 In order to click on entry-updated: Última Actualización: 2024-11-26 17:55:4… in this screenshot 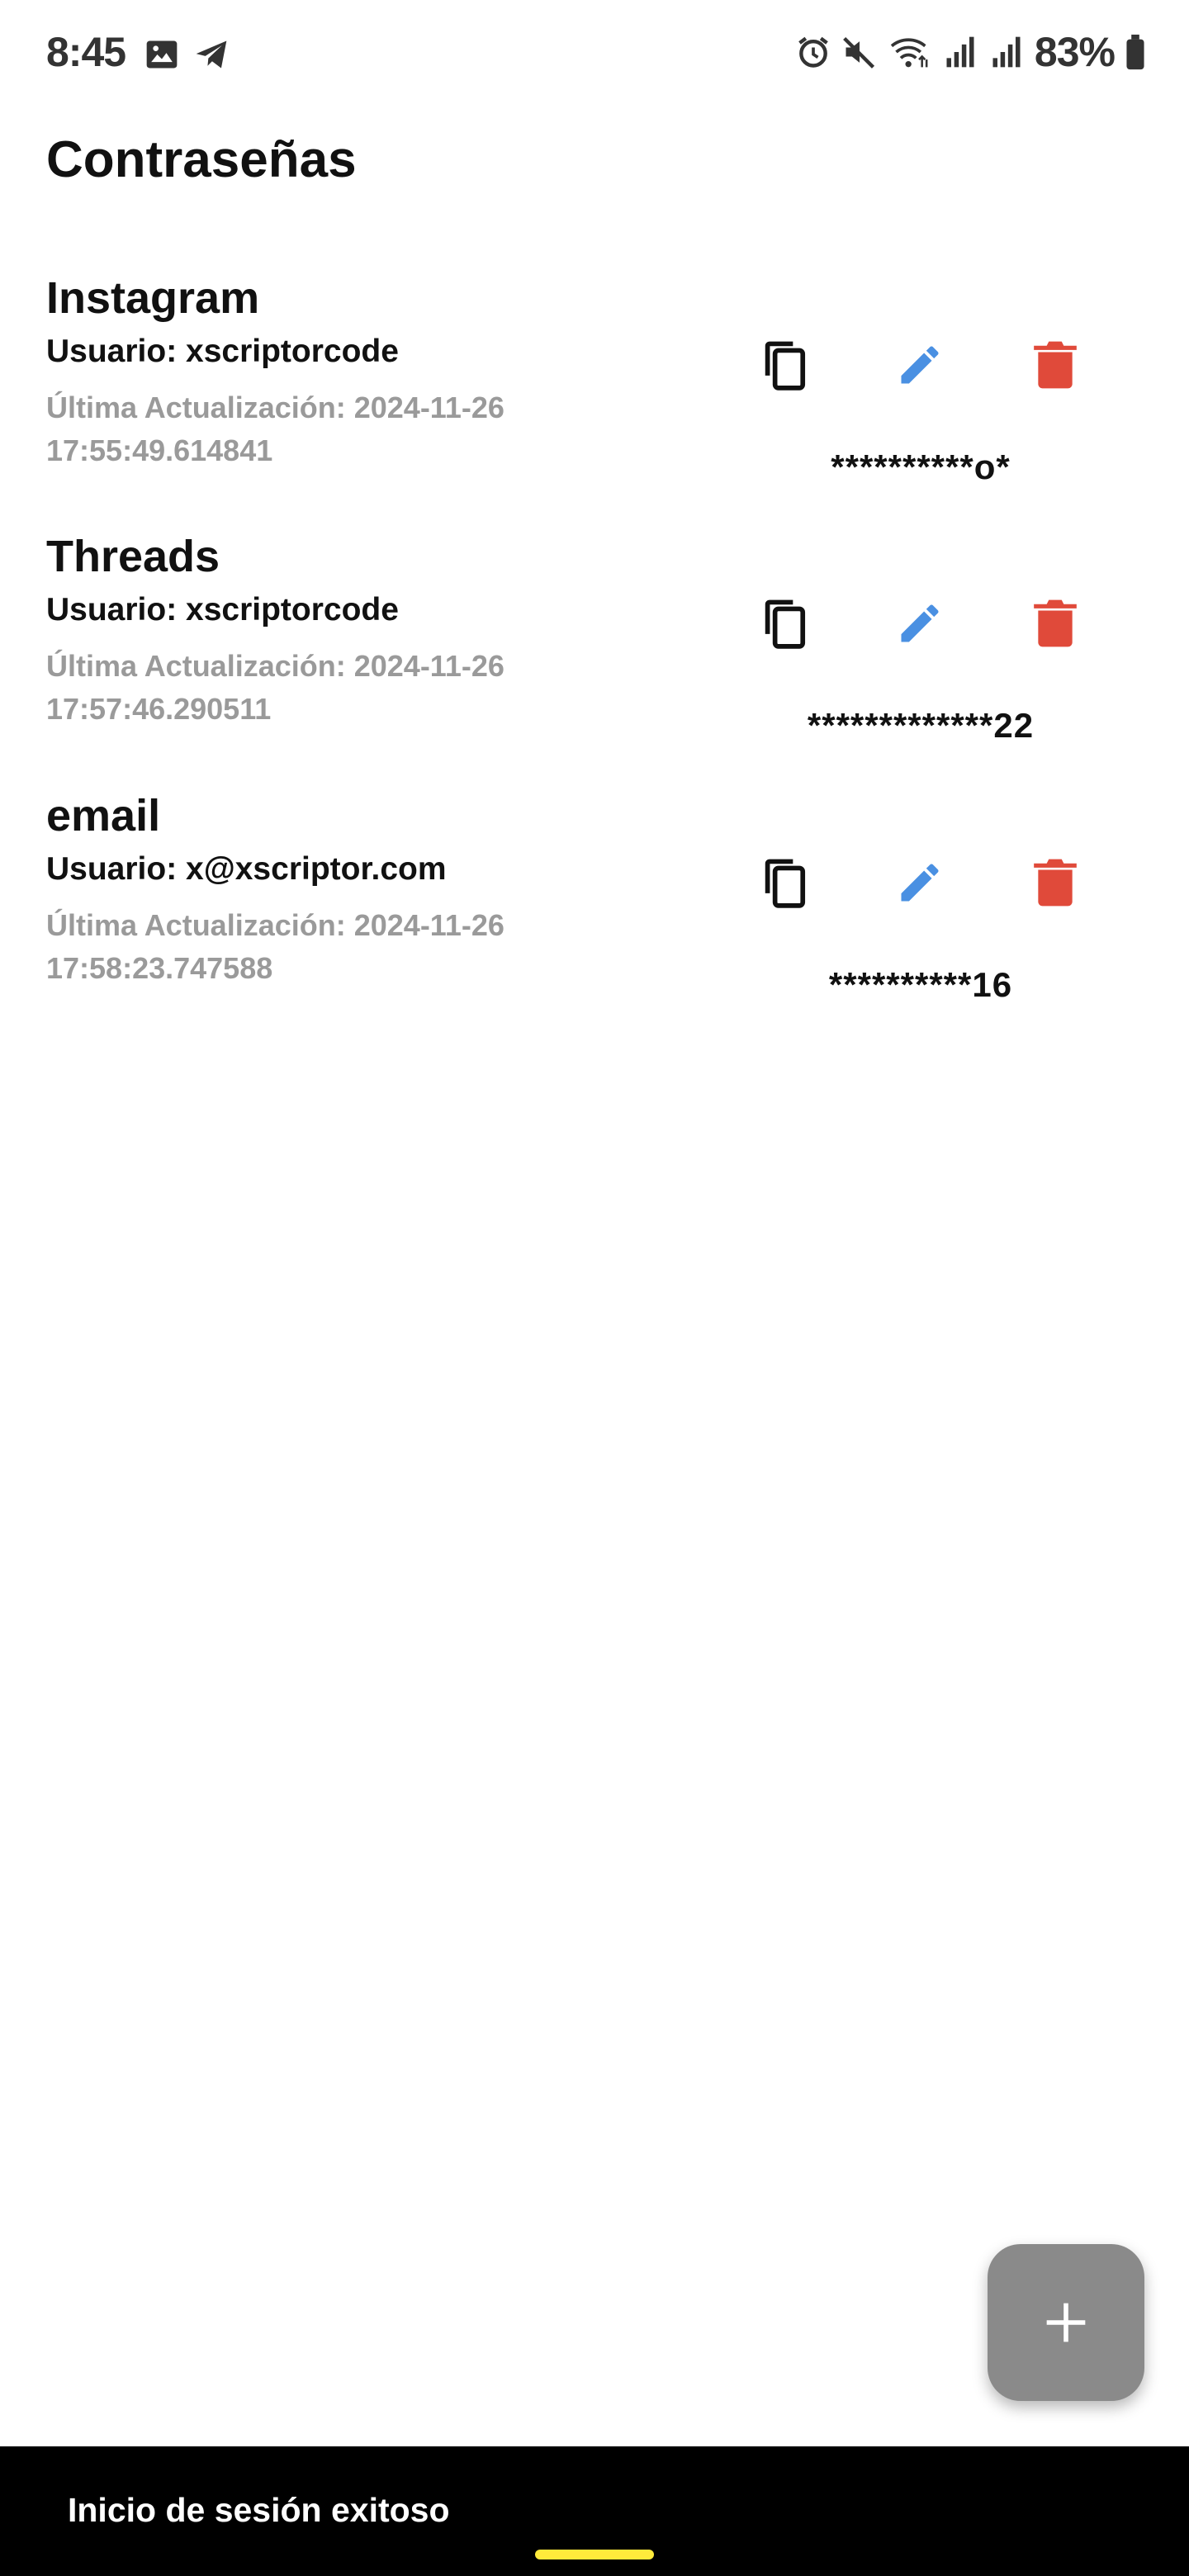, I will do `click(275, 429)`.